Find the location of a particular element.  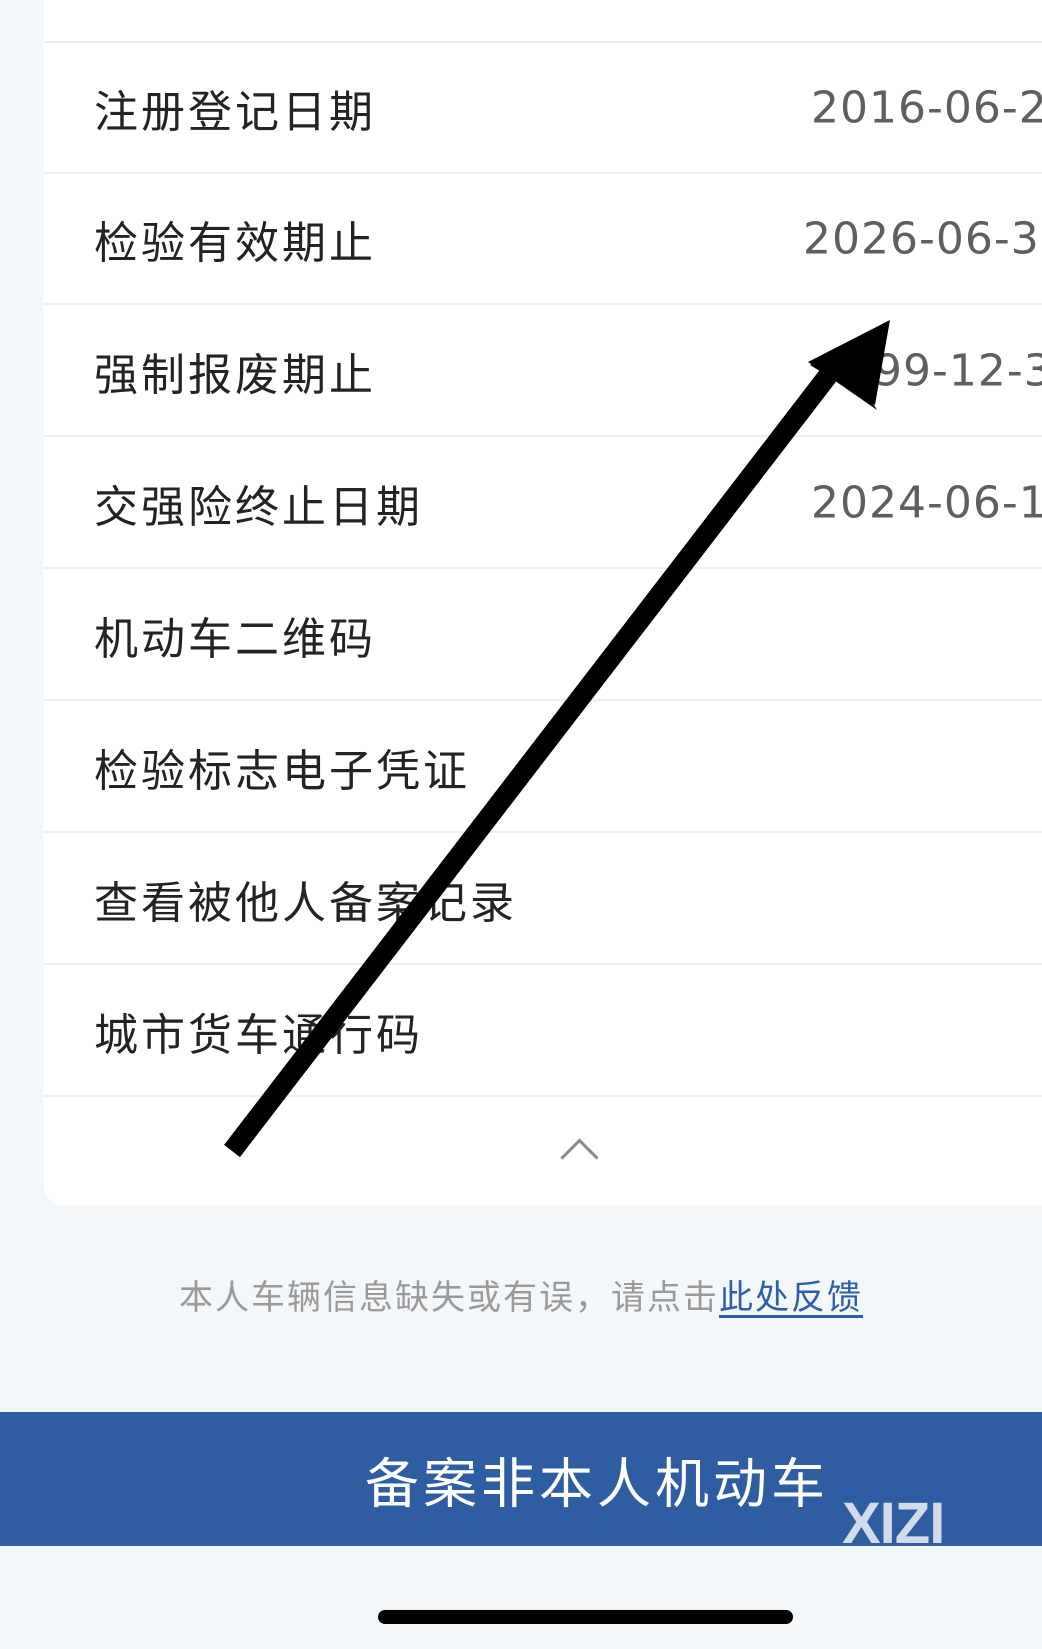

row-value: 99-12-3 is located at coordinates (958, 370).